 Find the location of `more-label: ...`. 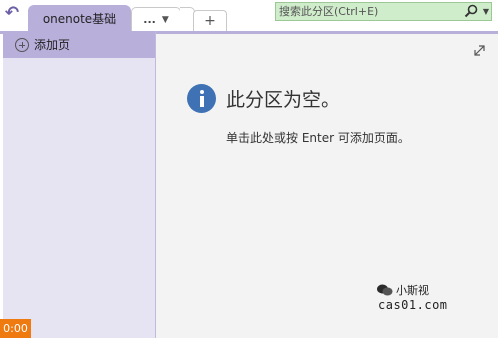

more-label: ... is located at coordinates (149, 19).